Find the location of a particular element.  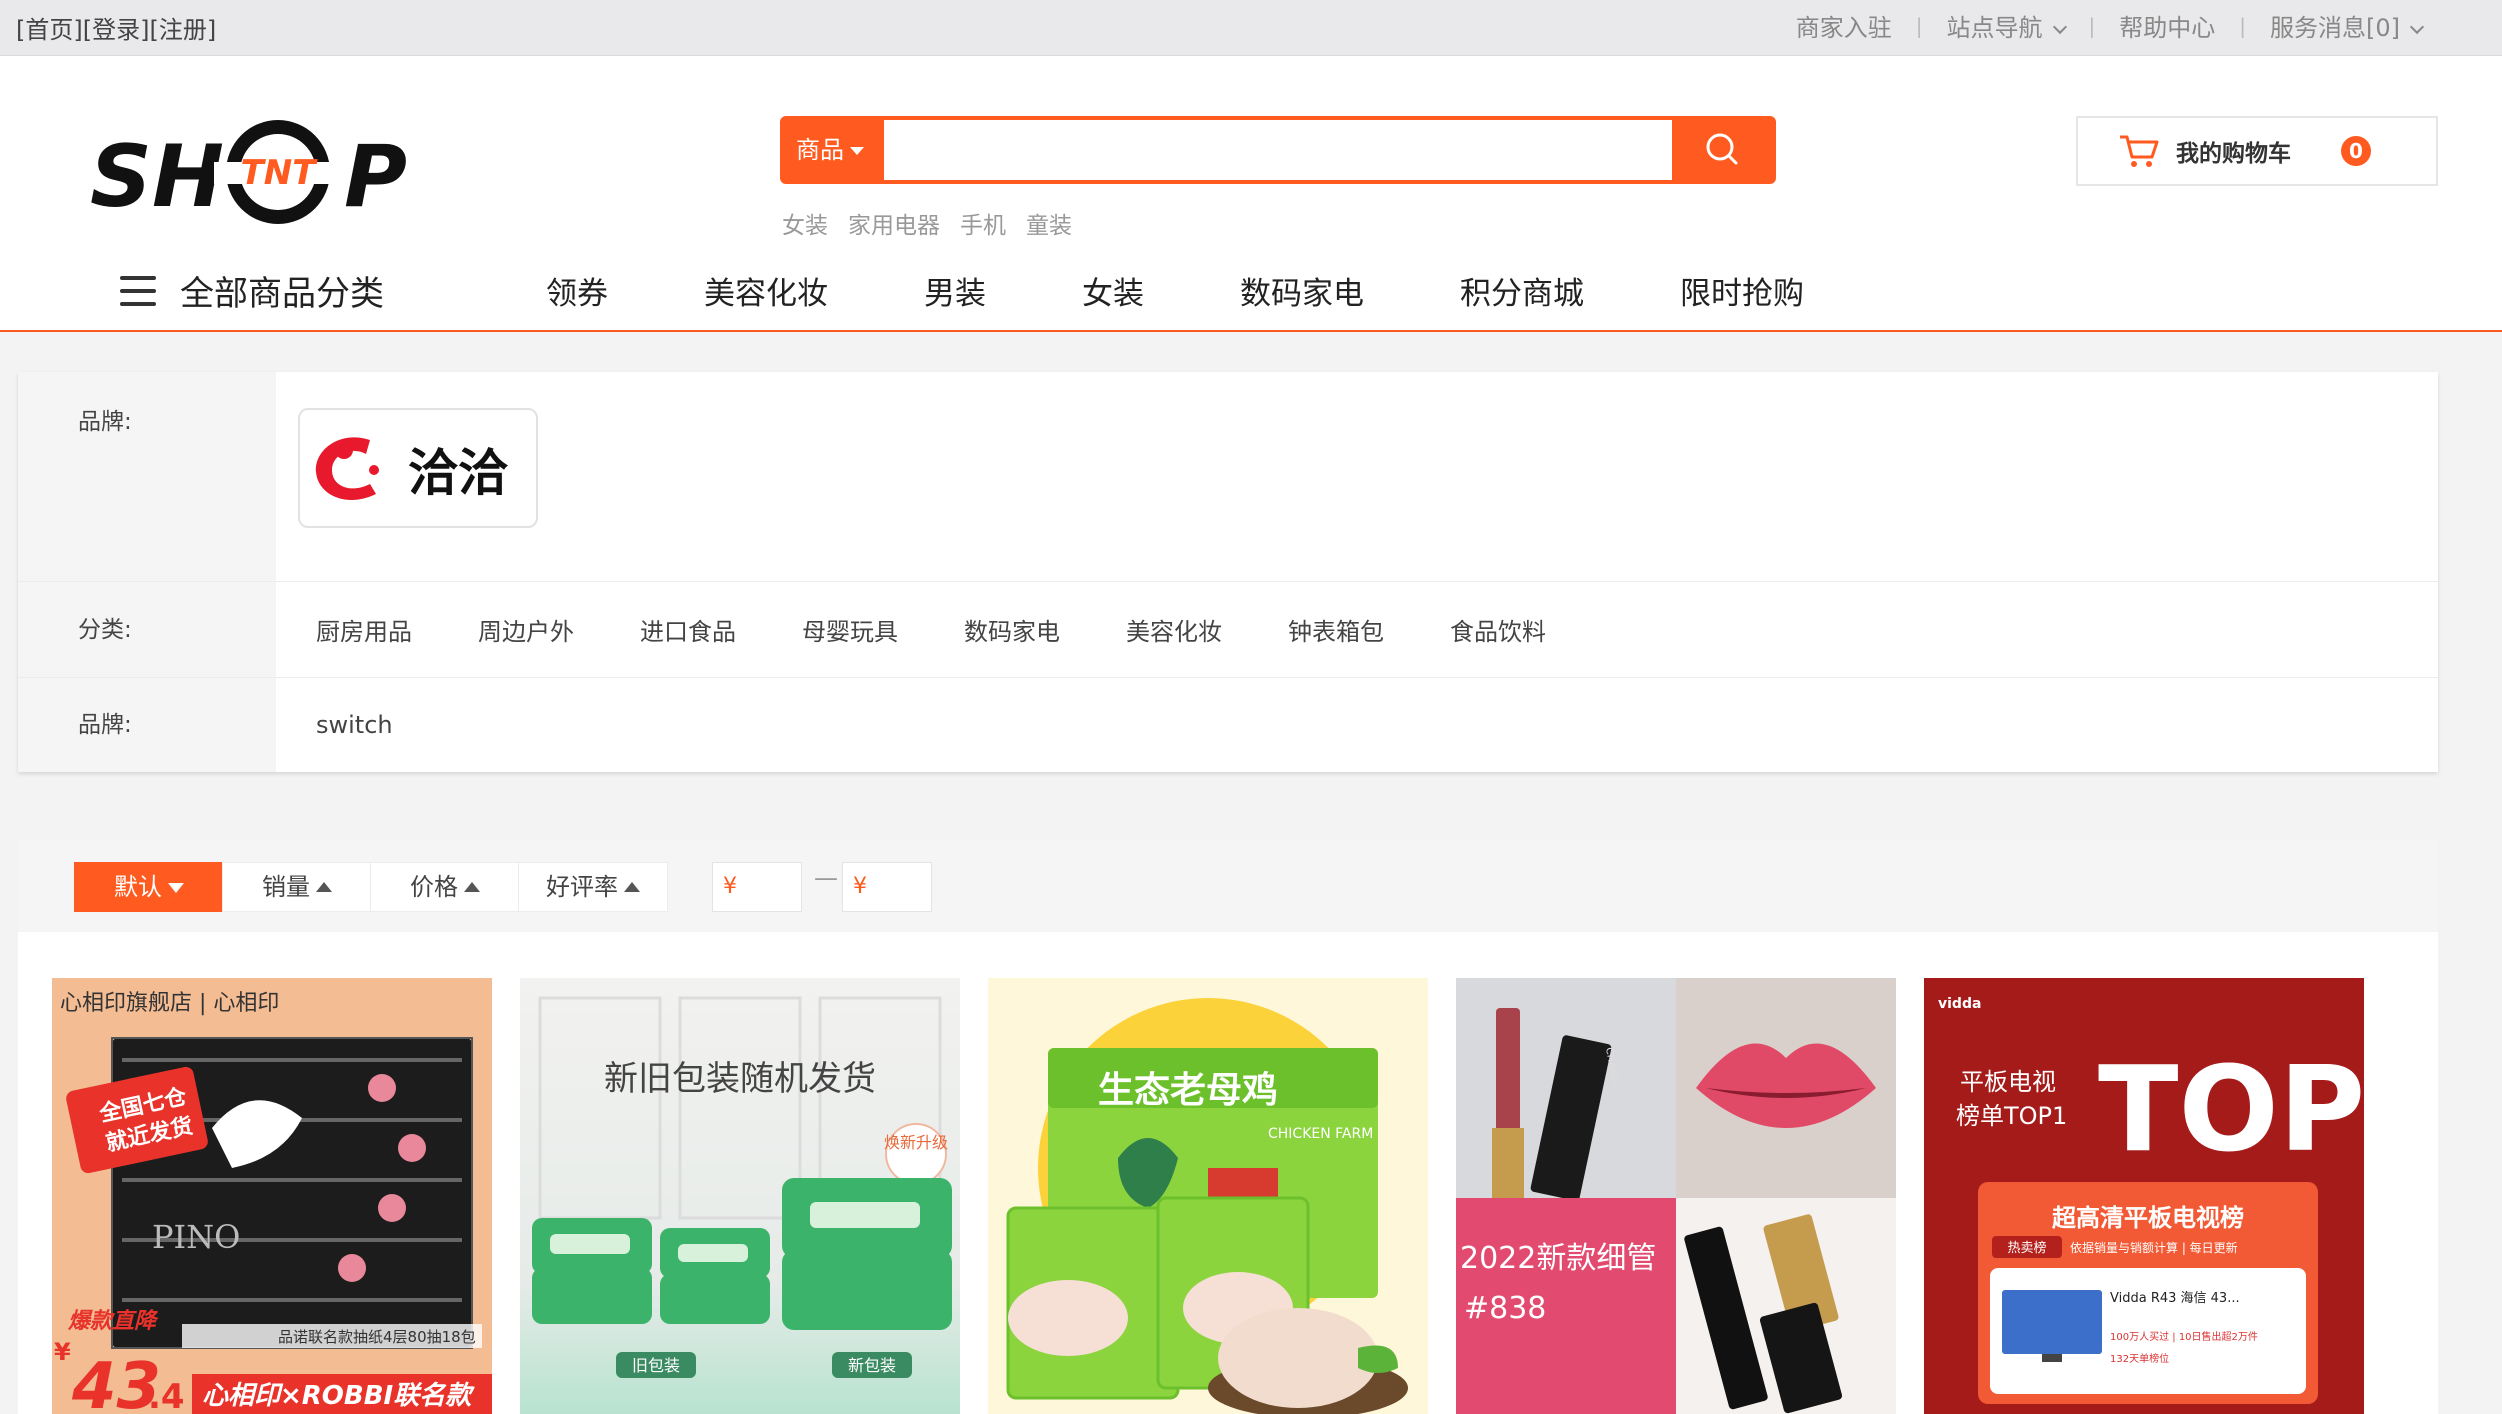

category-list: 厨房用品 周边户外 进口食品 母婴玩具 数码家电 美容化妆 钟表箱包 食品饮料 is located at coordinates (964, 629).